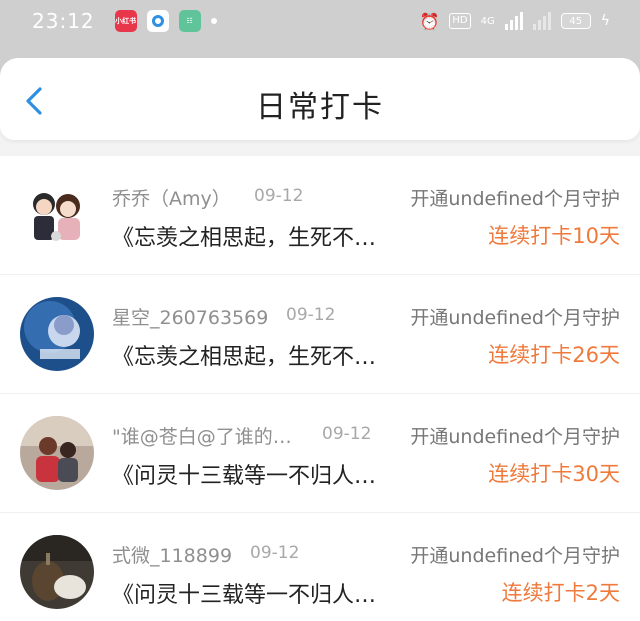  I want to click on user-name: 乔乔（Amy）, so click(171, 197).